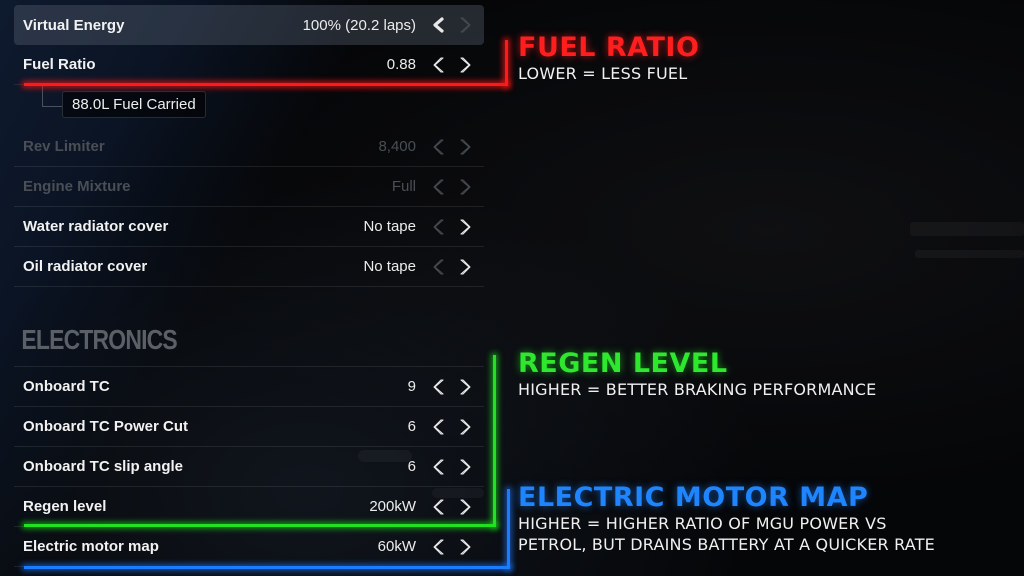 The height and width of the screenshot is (576, 1024). What do you see at coordinates (249, 267) in the screenshot?
I see `setting-row-oil-radiator-cover: Oil radiator cover No tape` at bounding box center [249, 267].